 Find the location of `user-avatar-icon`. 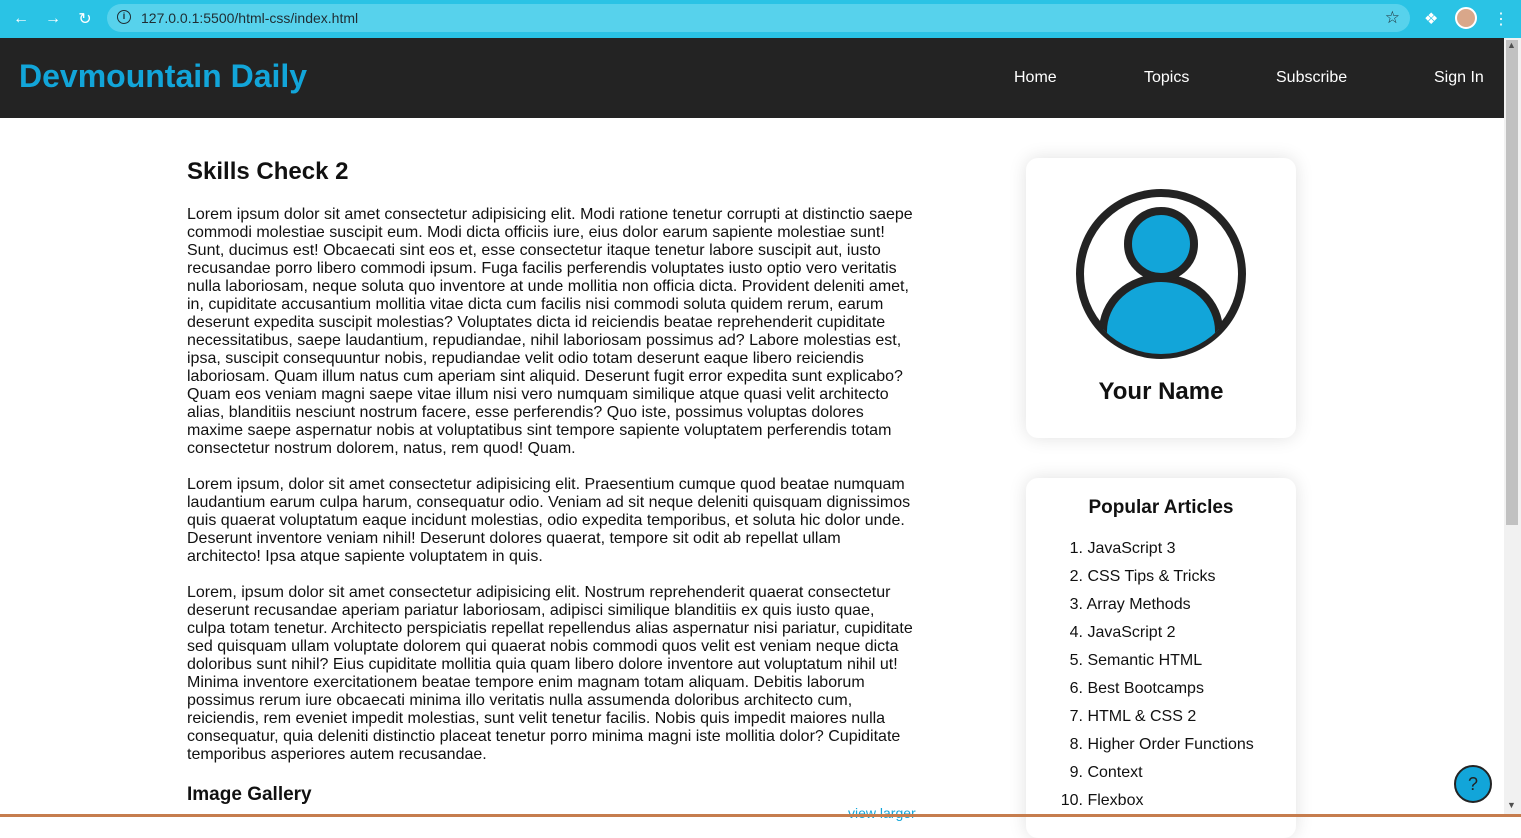

user-avatar-icon is located at coordinates (1161, 274).